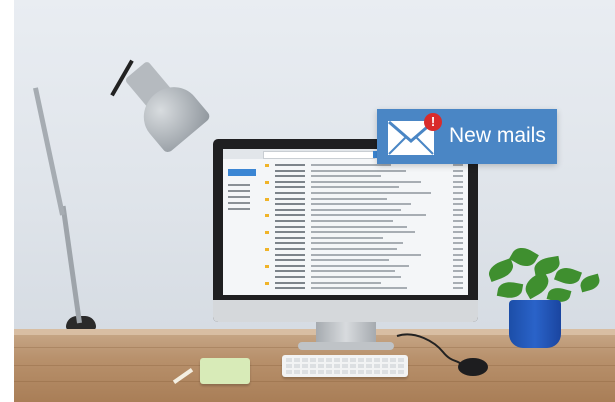  Describe the element at coordinates (473, 367) in the screenshot. I see `computer-mouse` at that location.